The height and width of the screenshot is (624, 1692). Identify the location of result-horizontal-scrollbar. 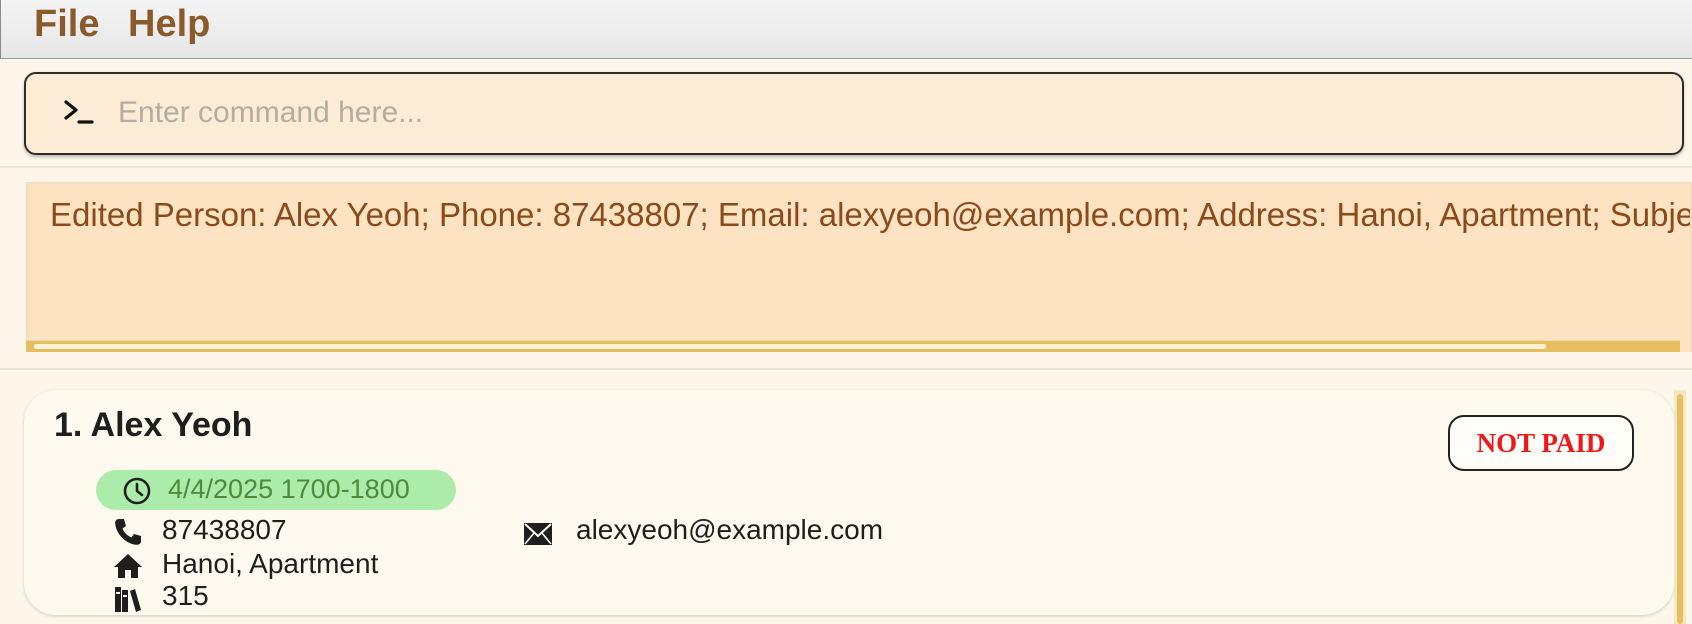
(853, 346).